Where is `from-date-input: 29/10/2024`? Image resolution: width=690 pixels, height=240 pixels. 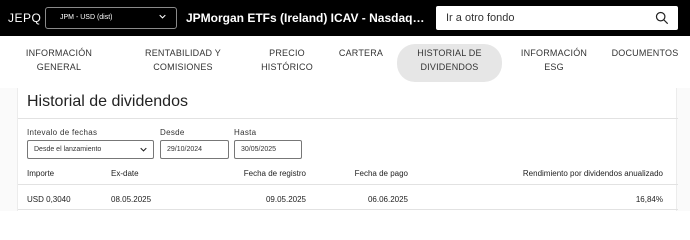 from-date-input: 29/10/2024 is located at coordinates (194, 149).